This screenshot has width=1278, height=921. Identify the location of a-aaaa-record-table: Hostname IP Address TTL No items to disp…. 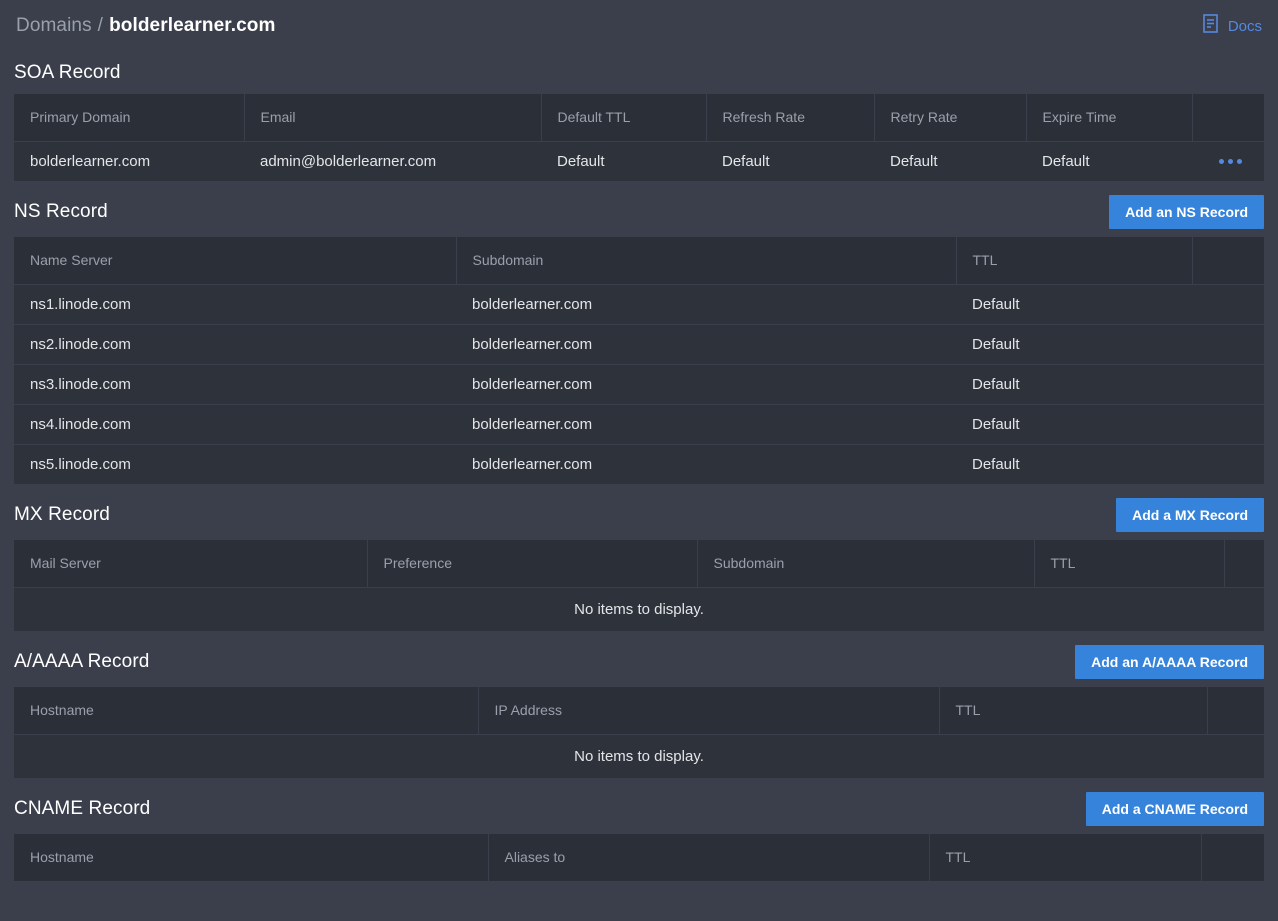
(639, 732).